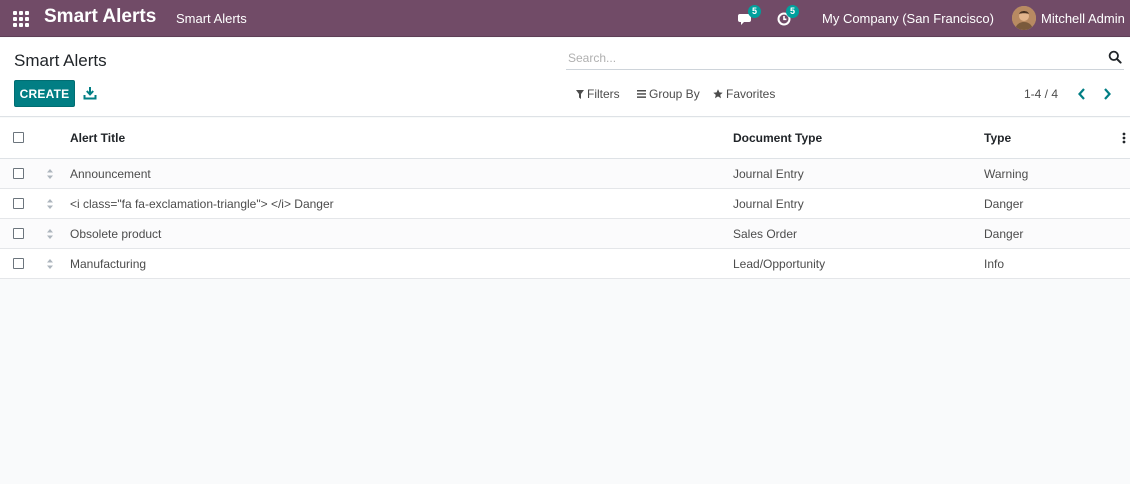 Image resolution: width=1130 pixels, height=484 pixels. Describe the element at coordinates (1024, 18) in the screenshot. I see `avatar` at that location.